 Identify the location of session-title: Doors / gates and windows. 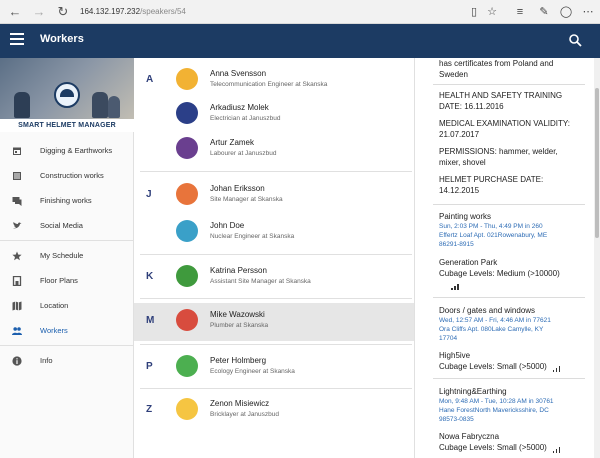
(487, 310).